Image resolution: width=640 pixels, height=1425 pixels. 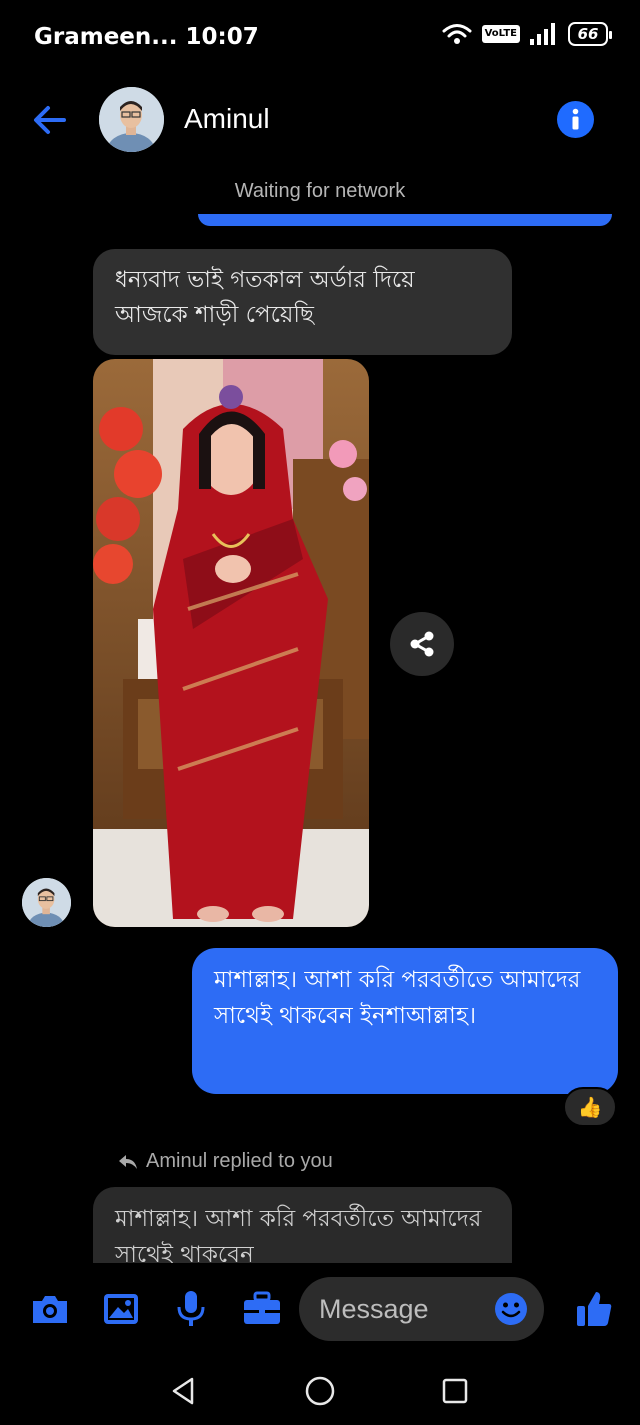 I want to click on info-icon, so click(x=575, y=119).